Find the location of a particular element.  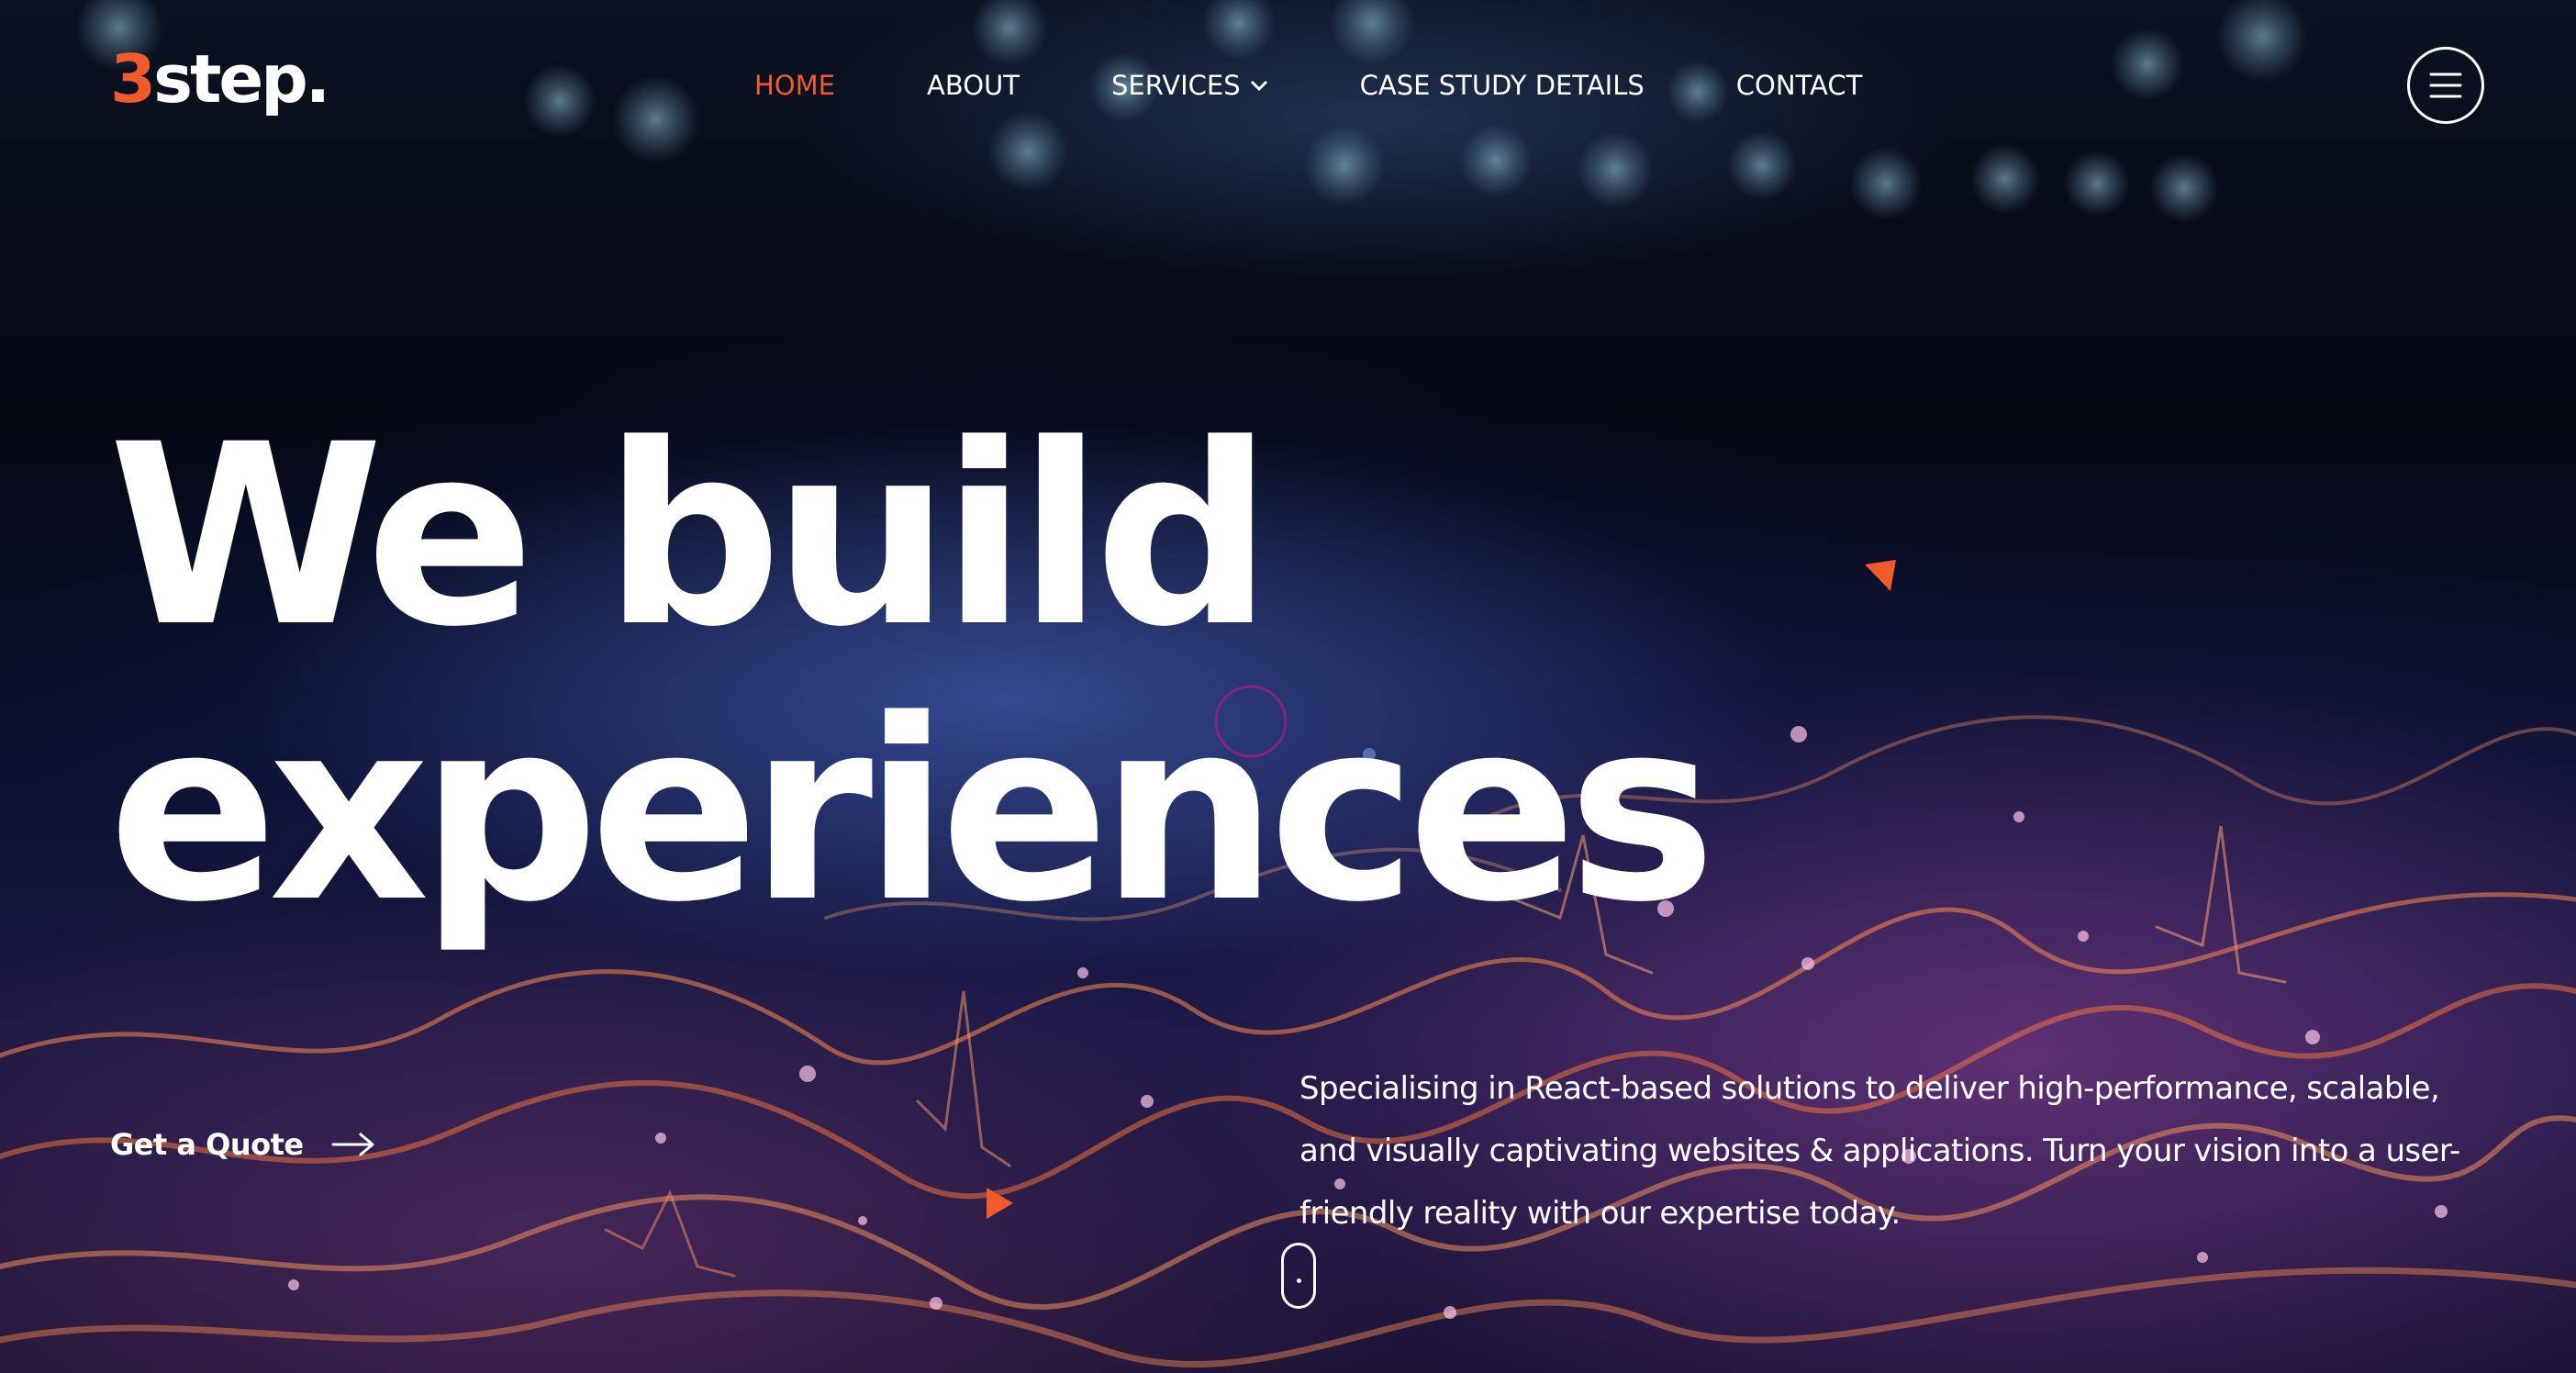

nav-item-case-study-details: CASE STUDY DETAILS is located at coordinates (1502, 85).